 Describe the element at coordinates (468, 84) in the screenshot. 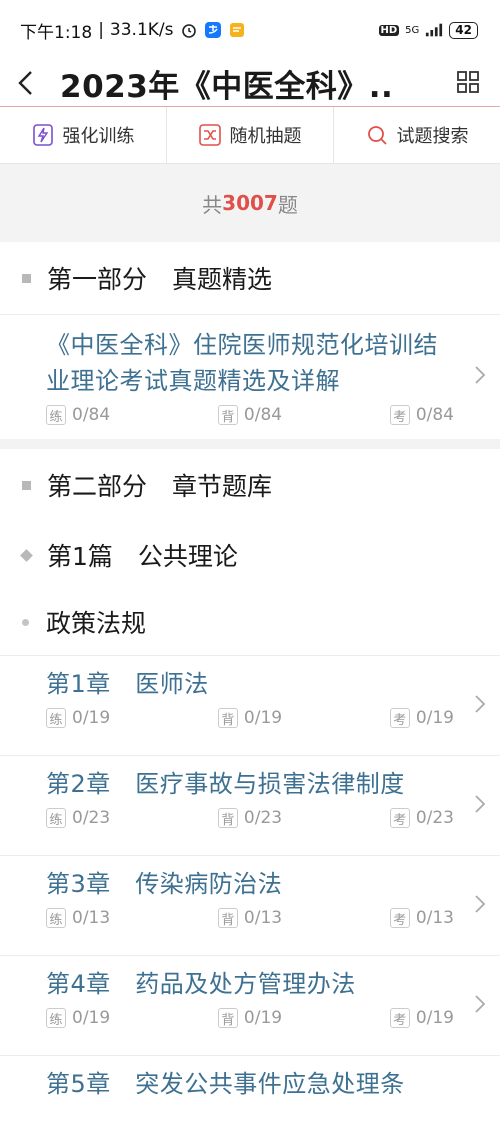

I see `grid-icon` at that location.